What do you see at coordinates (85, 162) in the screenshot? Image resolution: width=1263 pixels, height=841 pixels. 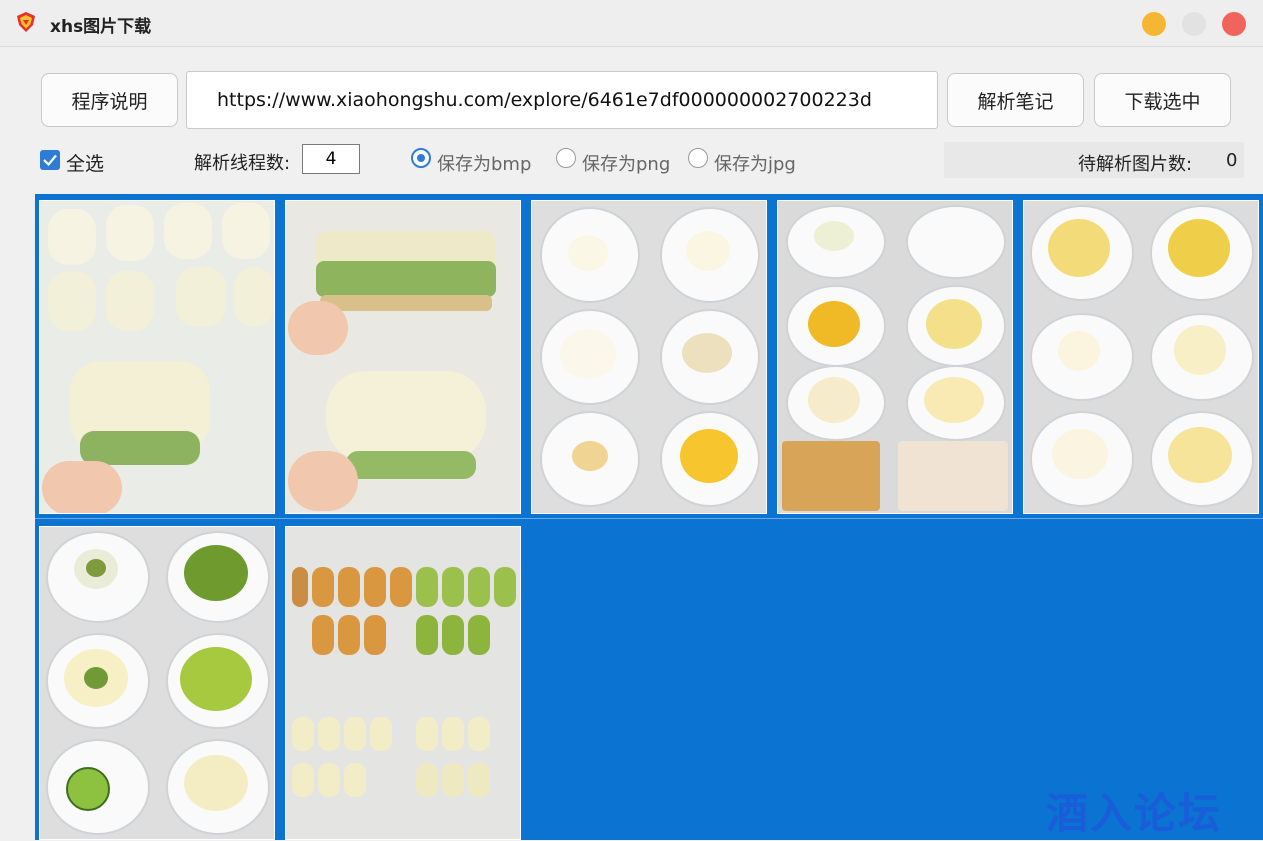 I see `select-all-label: 全选` at bounding box center [85, 162].